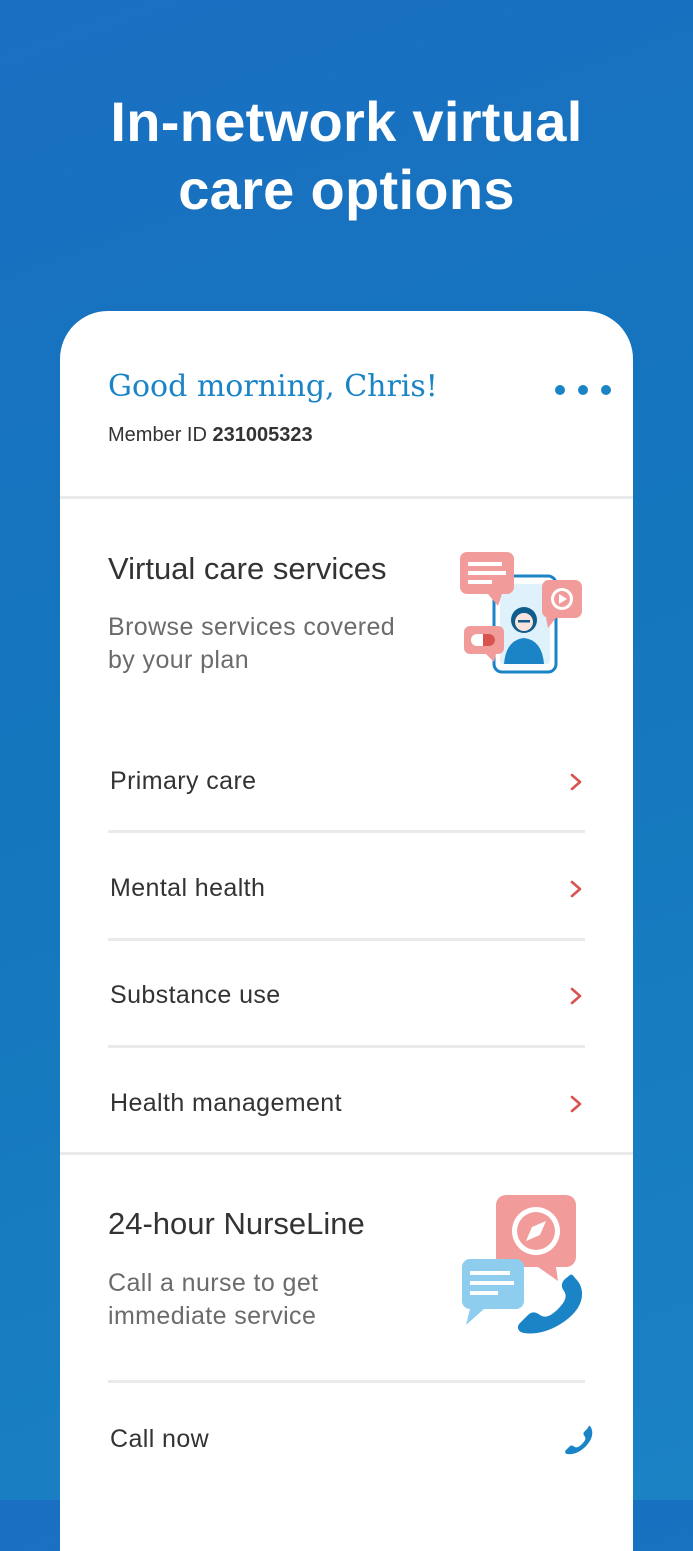 The height and width of the screenshot is (1551, 693). I want to click on list-item-label: Health management, so click(226, 1103).